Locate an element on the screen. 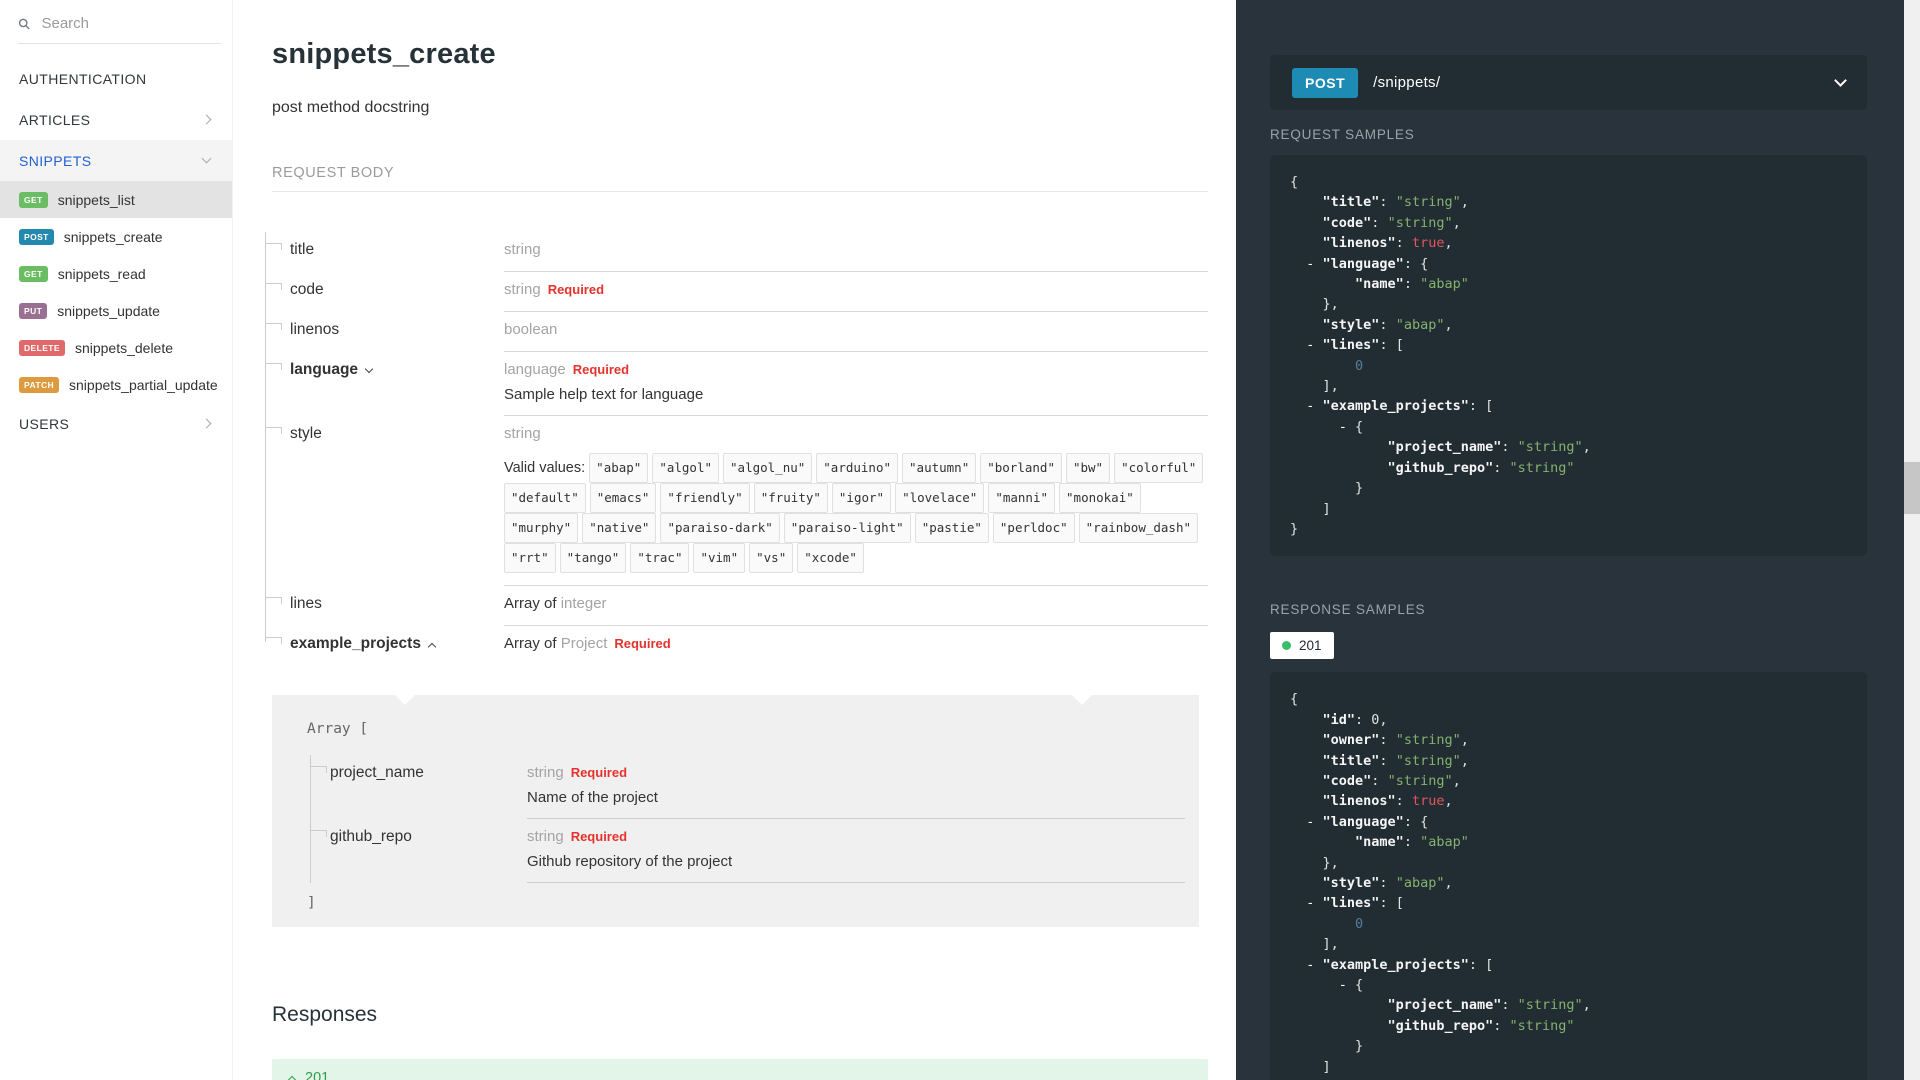 Image resolution: width=1920 pixels, height=1080 pixels. operation-description: post method docstring is located at coordinates (351, 107).